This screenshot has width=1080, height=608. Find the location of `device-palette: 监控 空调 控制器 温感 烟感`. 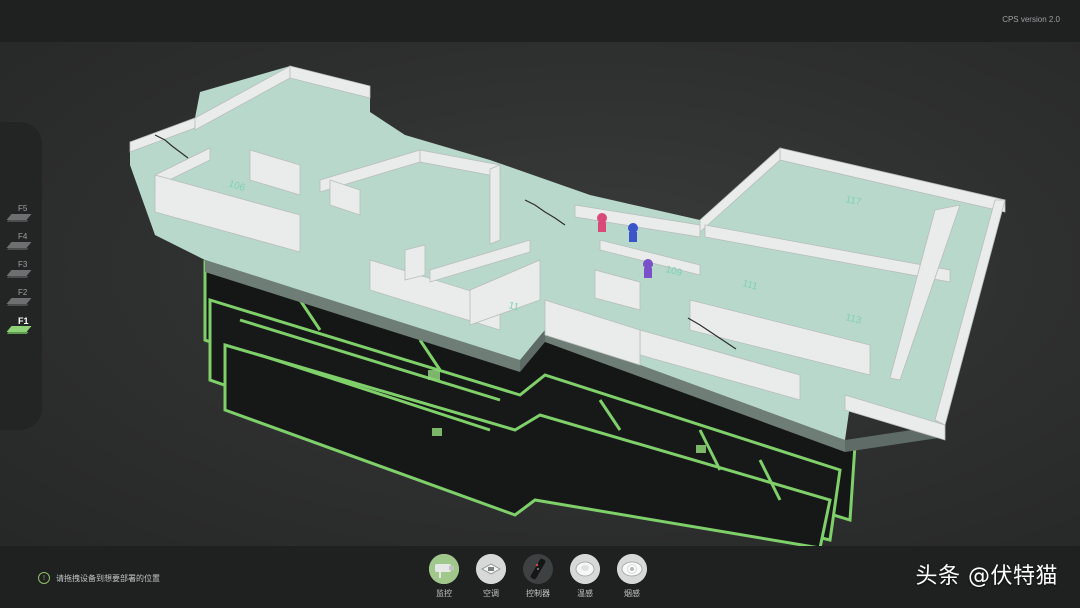

device-palette: 监控 空调 控制器 温感 烟感 is located at coordinates (538, 576).